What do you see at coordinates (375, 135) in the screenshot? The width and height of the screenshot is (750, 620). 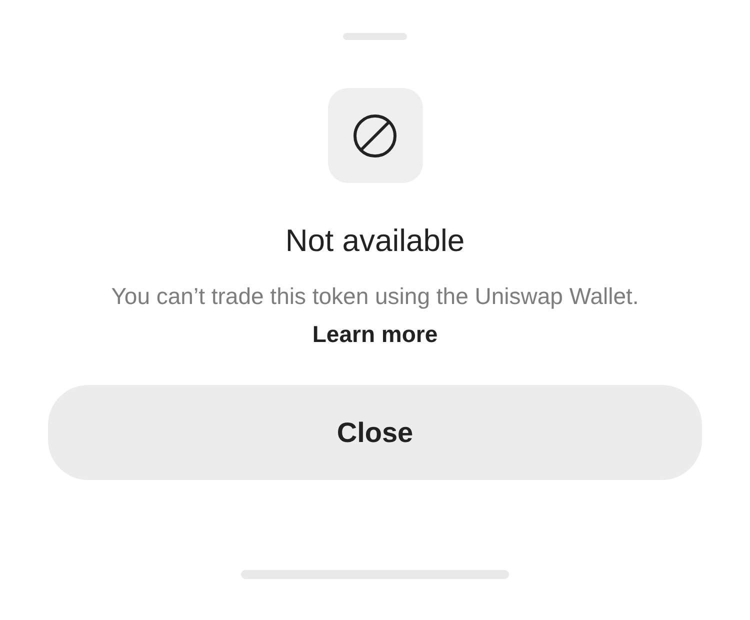 I see `prohibited-icon` at bounding box center [375, 135].